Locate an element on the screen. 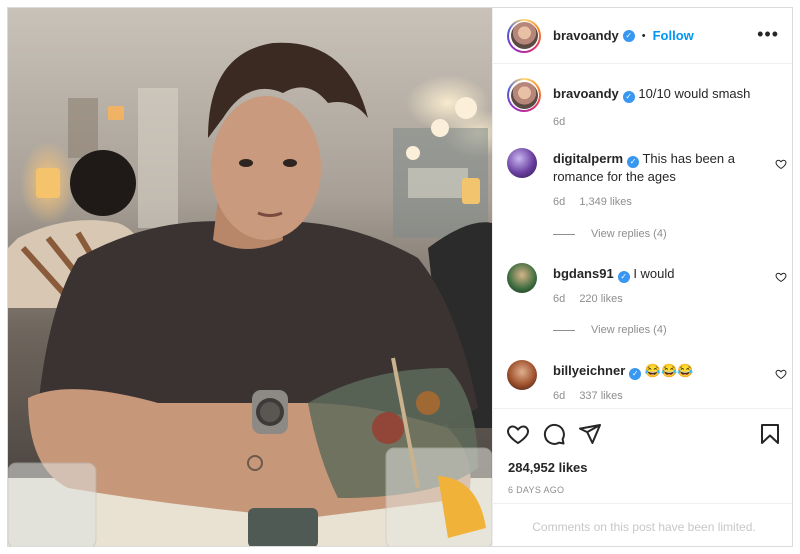  caption-body: bravoandy ✓ 10/10 would smash is located at coordinates (658, 94).